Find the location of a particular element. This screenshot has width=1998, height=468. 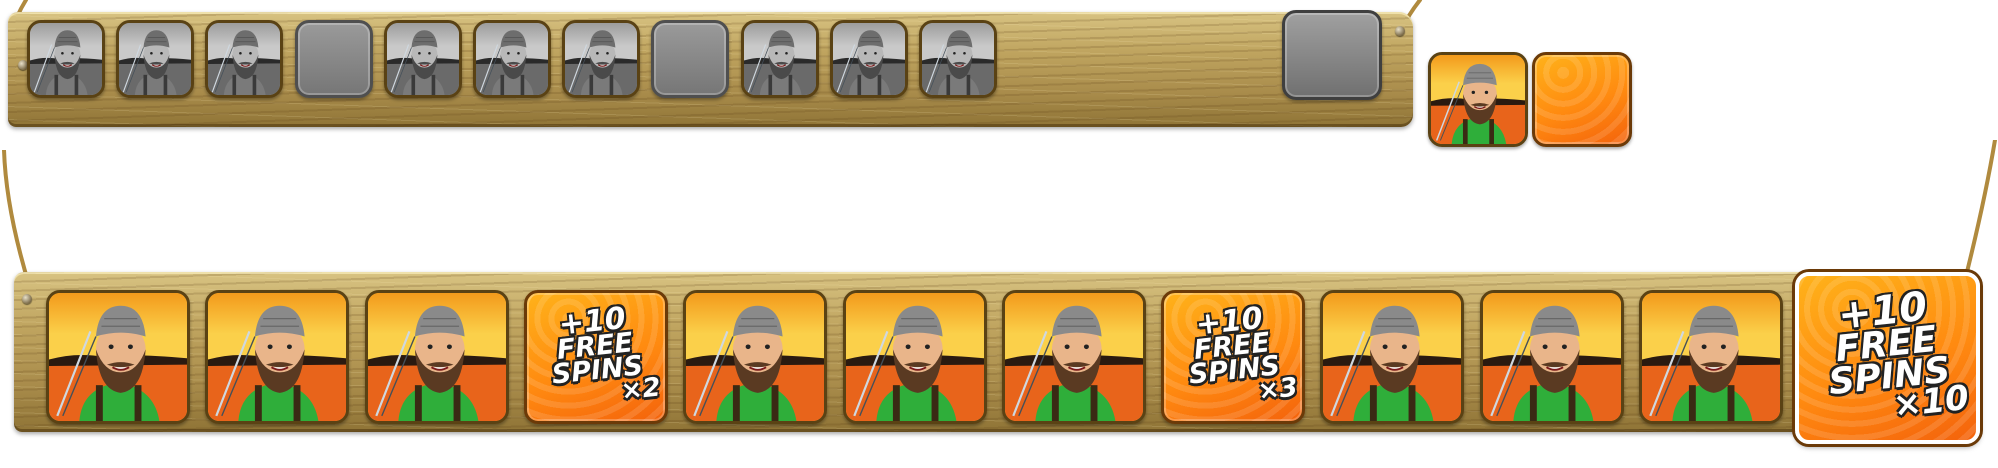

rope-bottom-right is located at coordinates (1980, 211).